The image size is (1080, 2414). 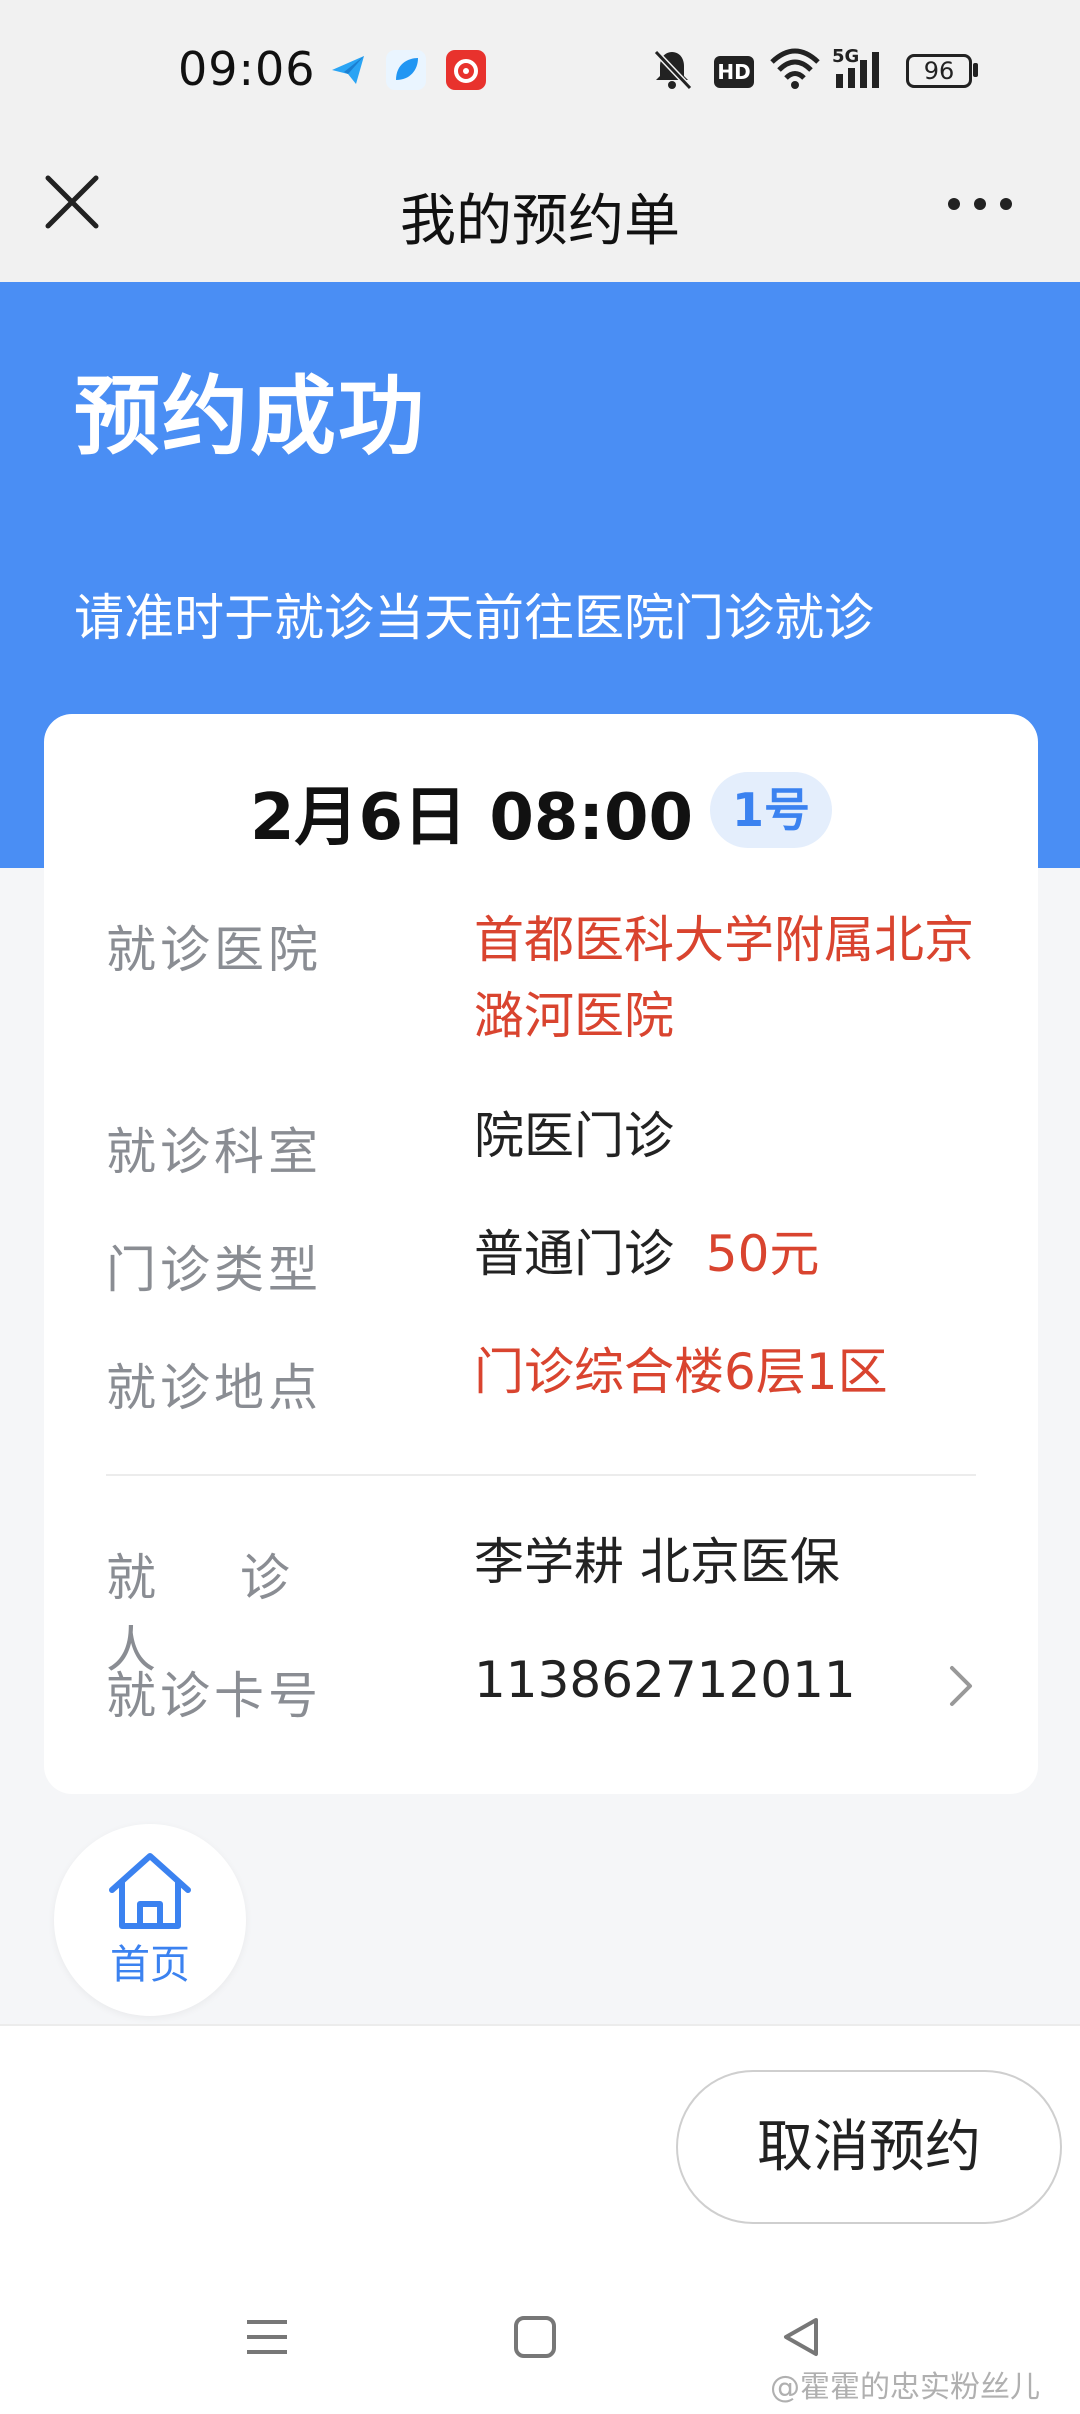 What do you see at coordinates (214, 950) in the screenshot?
I see `hospital-label: 就诊医院` at bounding box center [214, 950].